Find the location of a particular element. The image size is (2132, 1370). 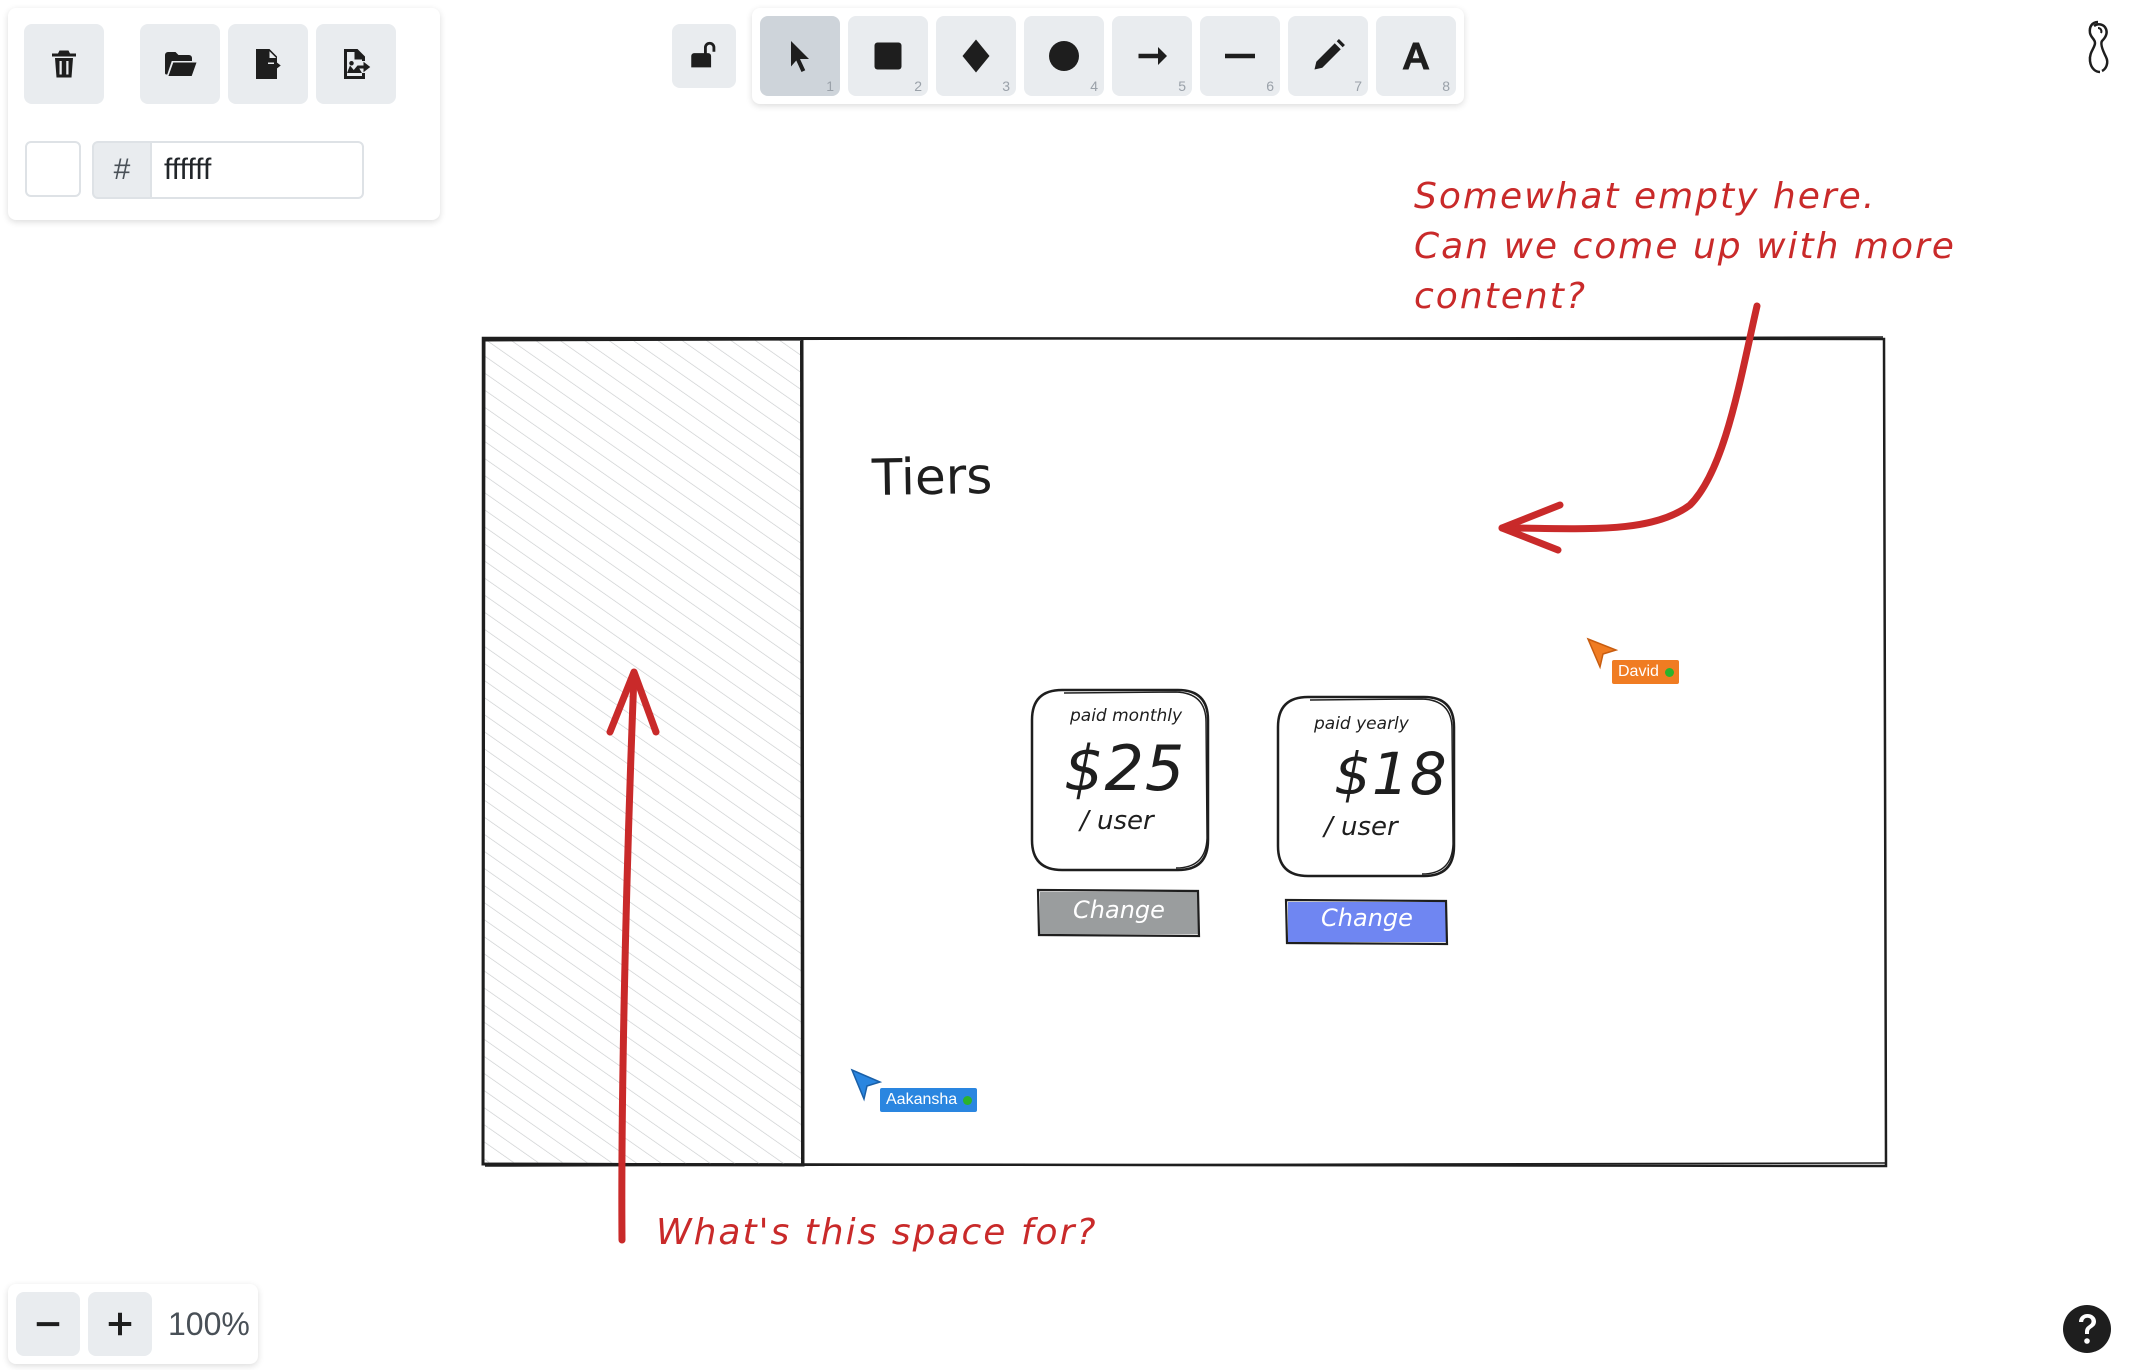

tool-ellipse: 4 is located at coordinates (1064, 56).